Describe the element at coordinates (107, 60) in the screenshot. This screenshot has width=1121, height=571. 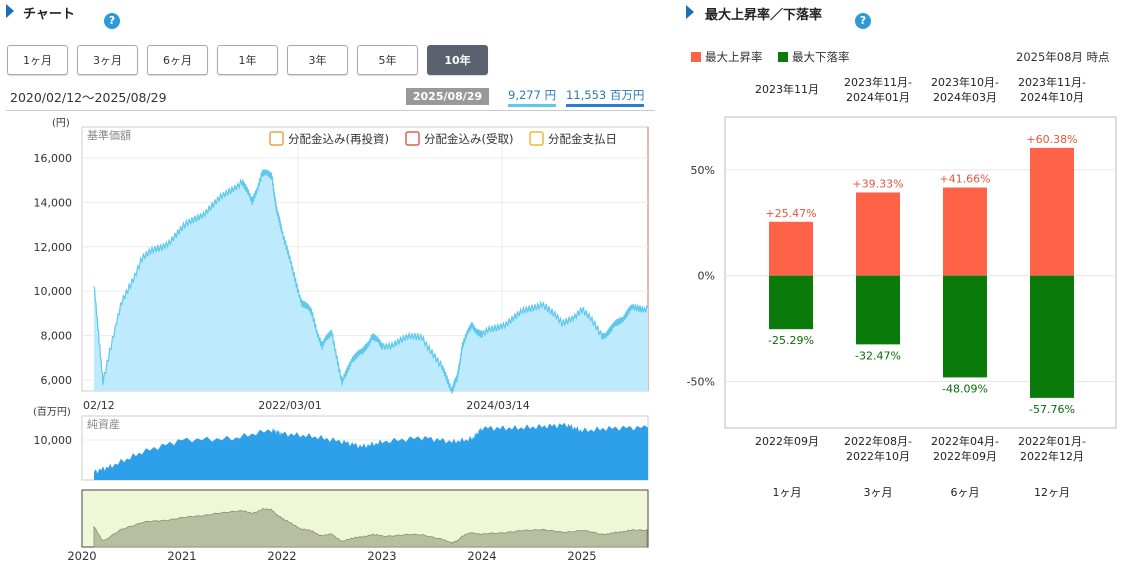
I see `period-button-2: 3ヶ月` at that location.